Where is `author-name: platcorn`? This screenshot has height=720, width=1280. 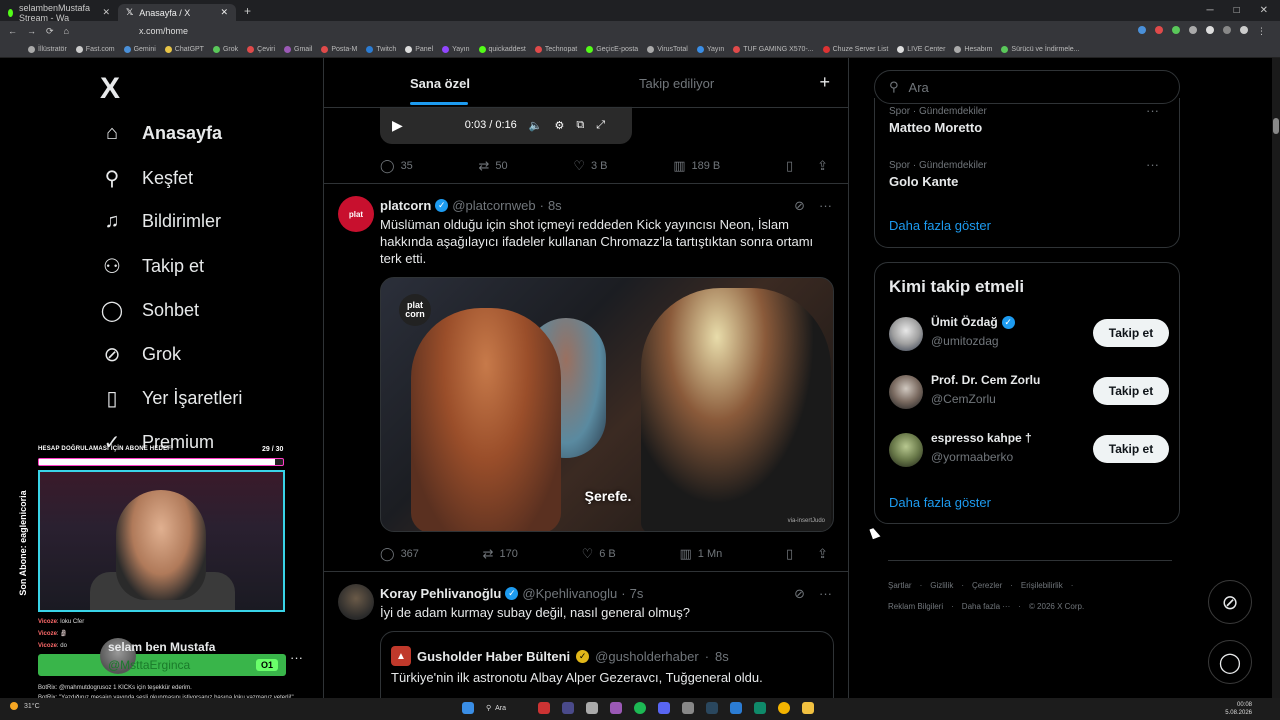 author-name: platcorn is located at coordinates (405, 205).